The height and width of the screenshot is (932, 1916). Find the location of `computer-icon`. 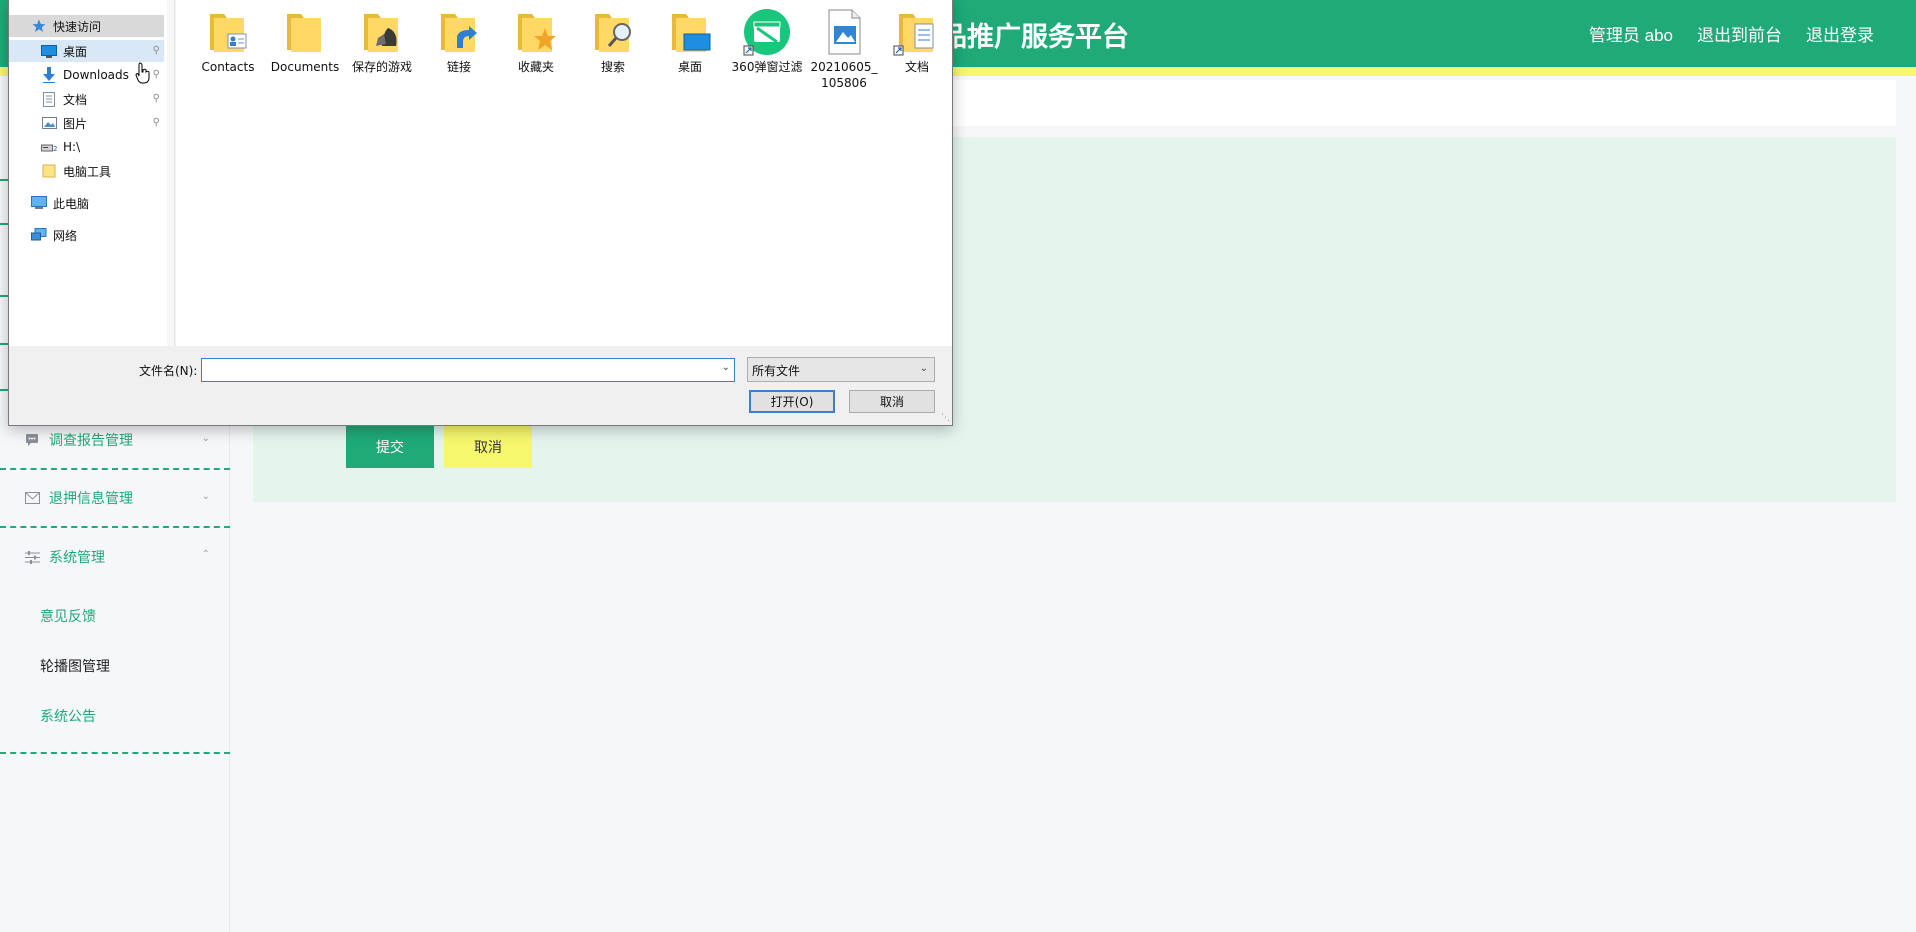

computer-icon is located at coordinates (39, 203).